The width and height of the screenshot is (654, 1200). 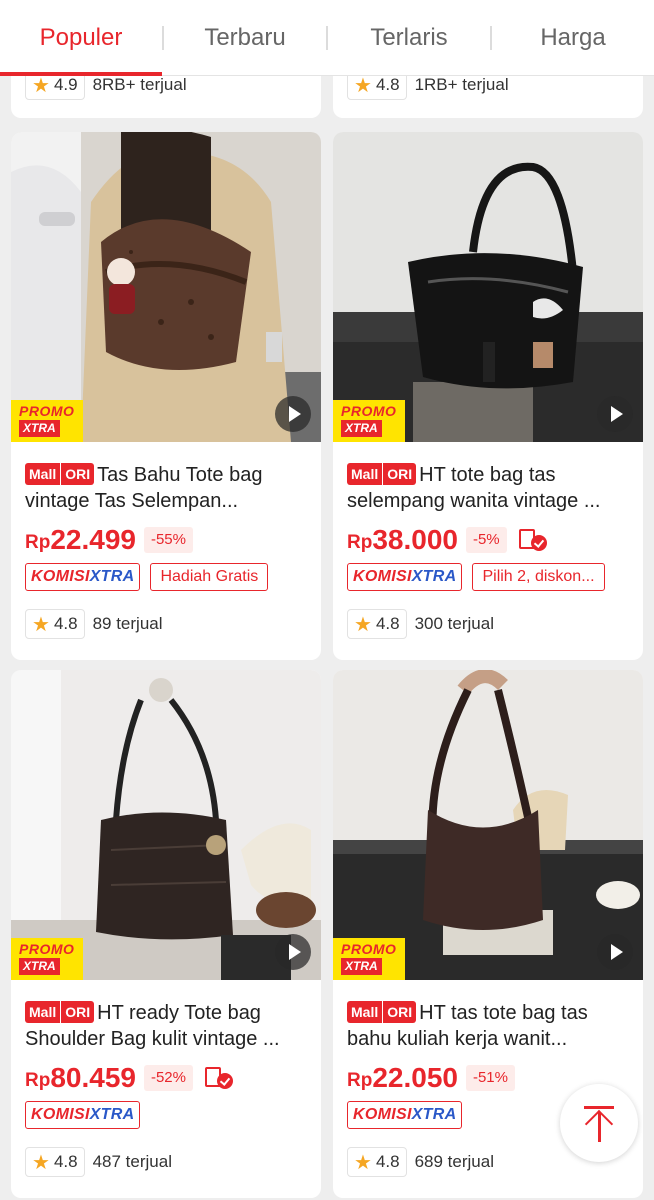 I want to click on sold-count: 487 terjual, so click(x=132, y=1161).